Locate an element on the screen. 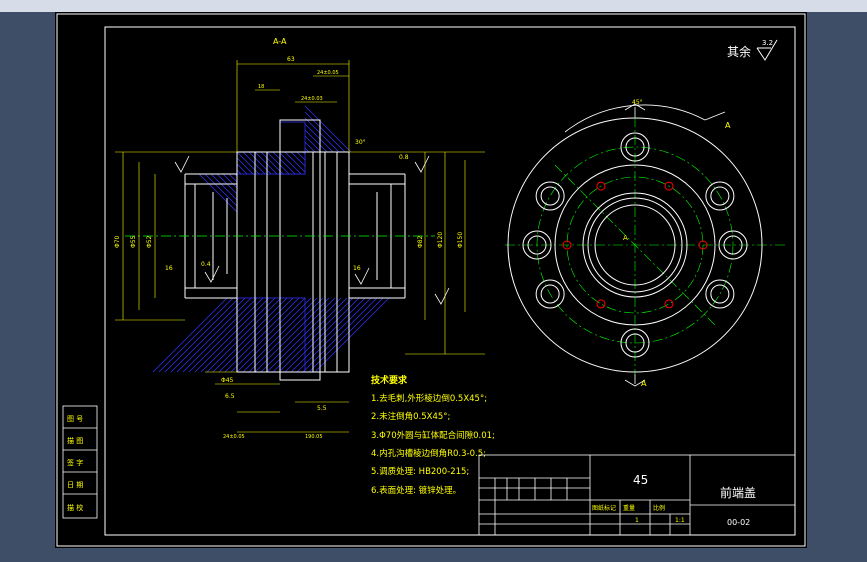  dim-right-d1: Φ150 is located at coordinates (460, 240).